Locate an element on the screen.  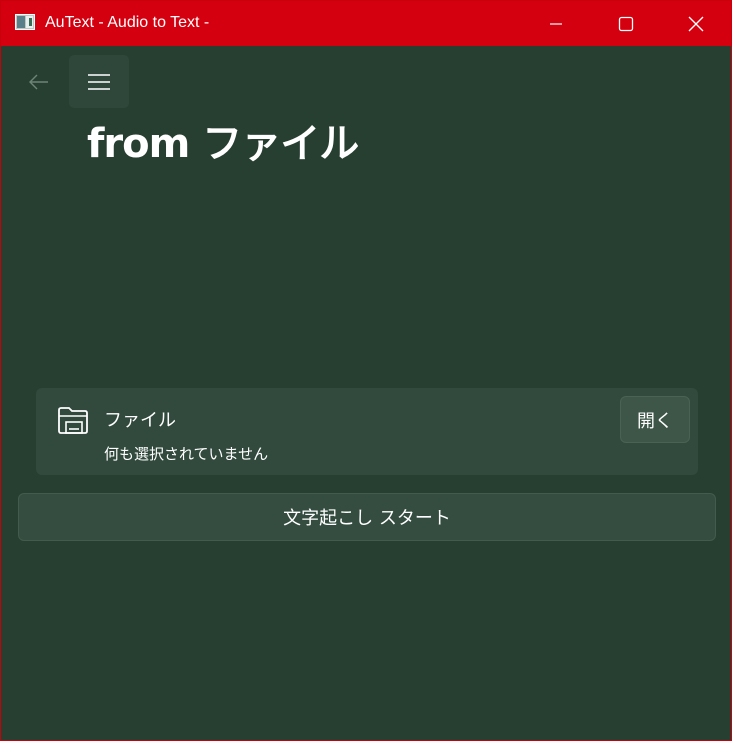
page-title: from ファイル is located at coordinates (223, 144).